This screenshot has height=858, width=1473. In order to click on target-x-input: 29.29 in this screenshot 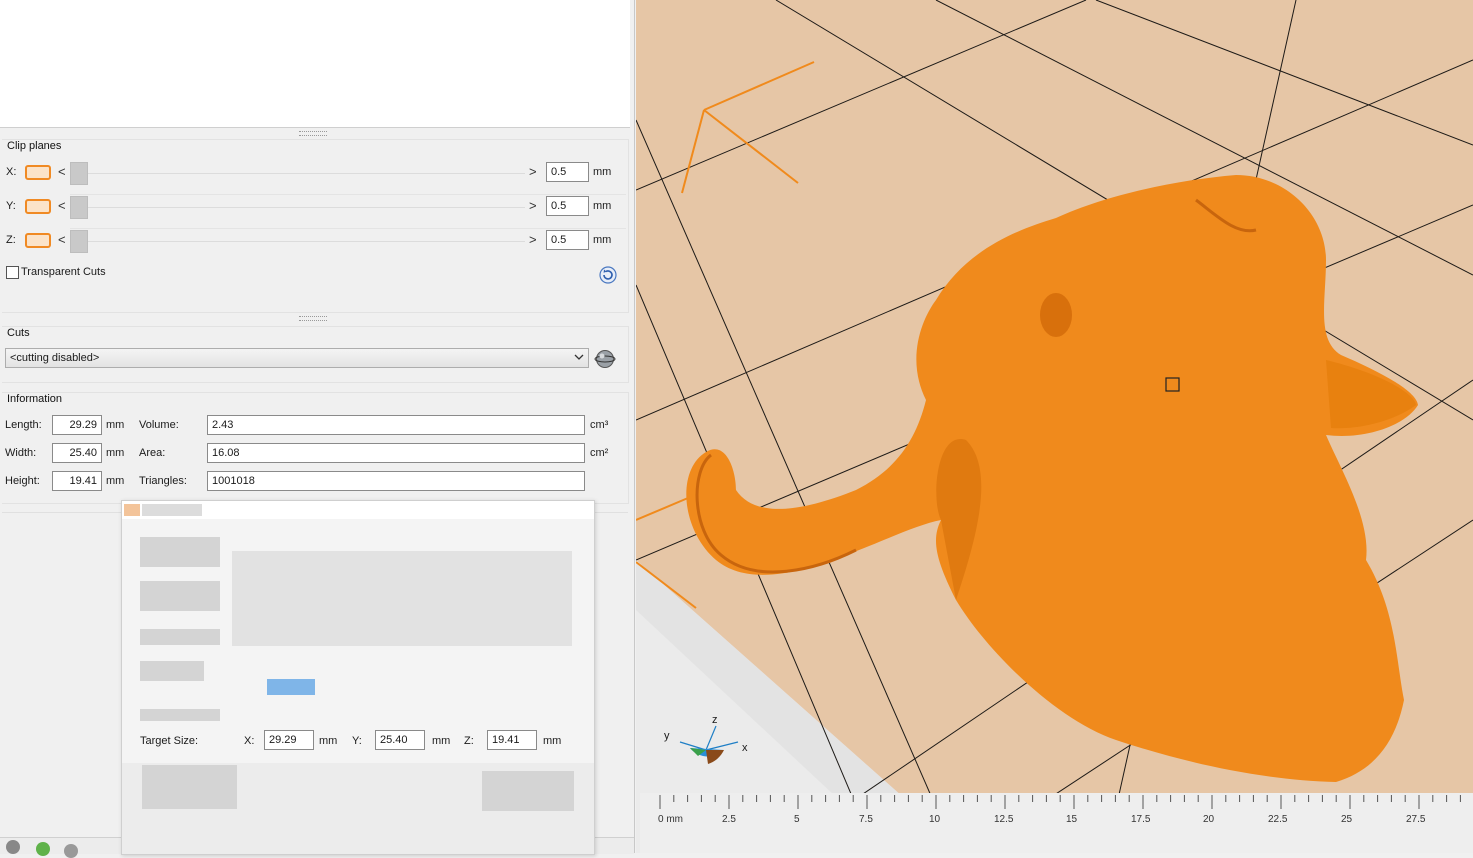, I will do `click(289, 740)`.